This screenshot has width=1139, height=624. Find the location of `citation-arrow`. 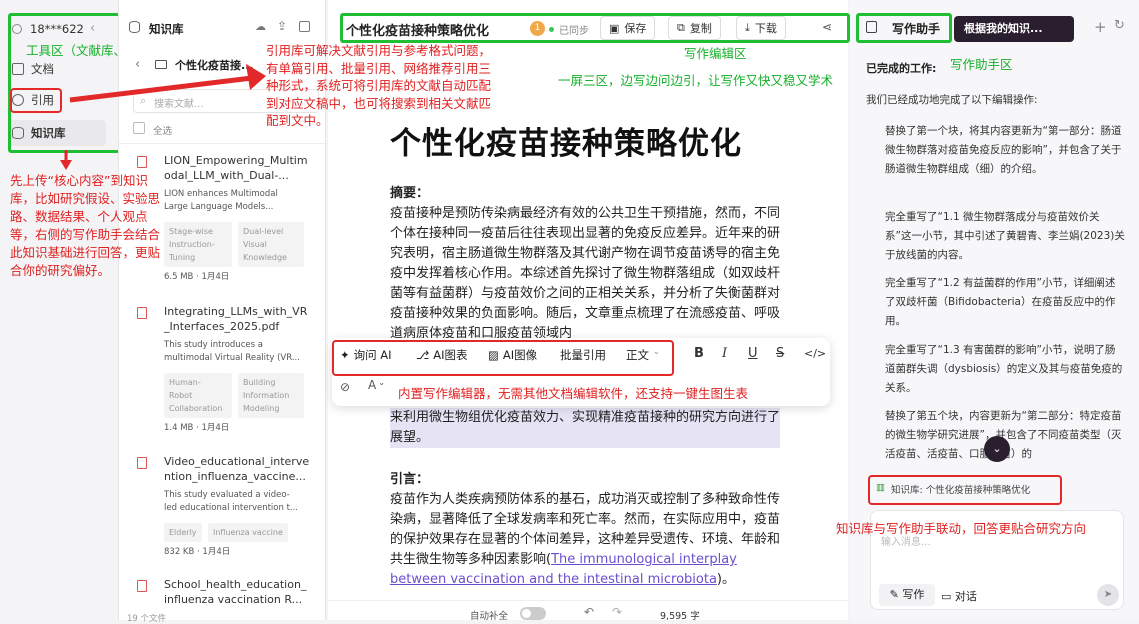

citation-arrow is located at coordinates (167, 83).